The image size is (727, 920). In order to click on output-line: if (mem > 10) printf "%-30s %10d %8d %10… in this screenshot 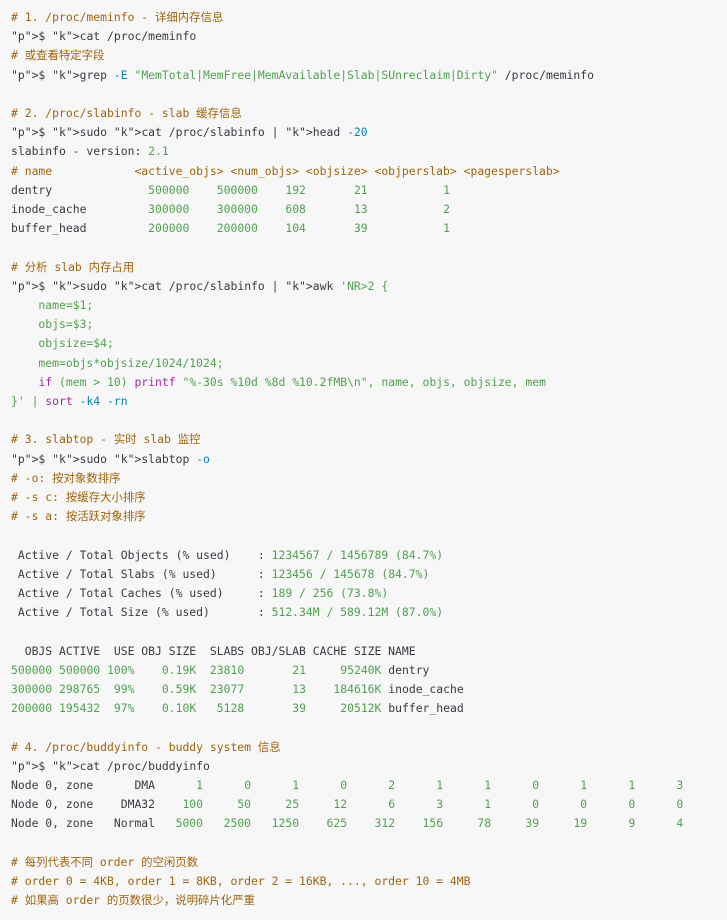, I will do `click(292, 381)`.